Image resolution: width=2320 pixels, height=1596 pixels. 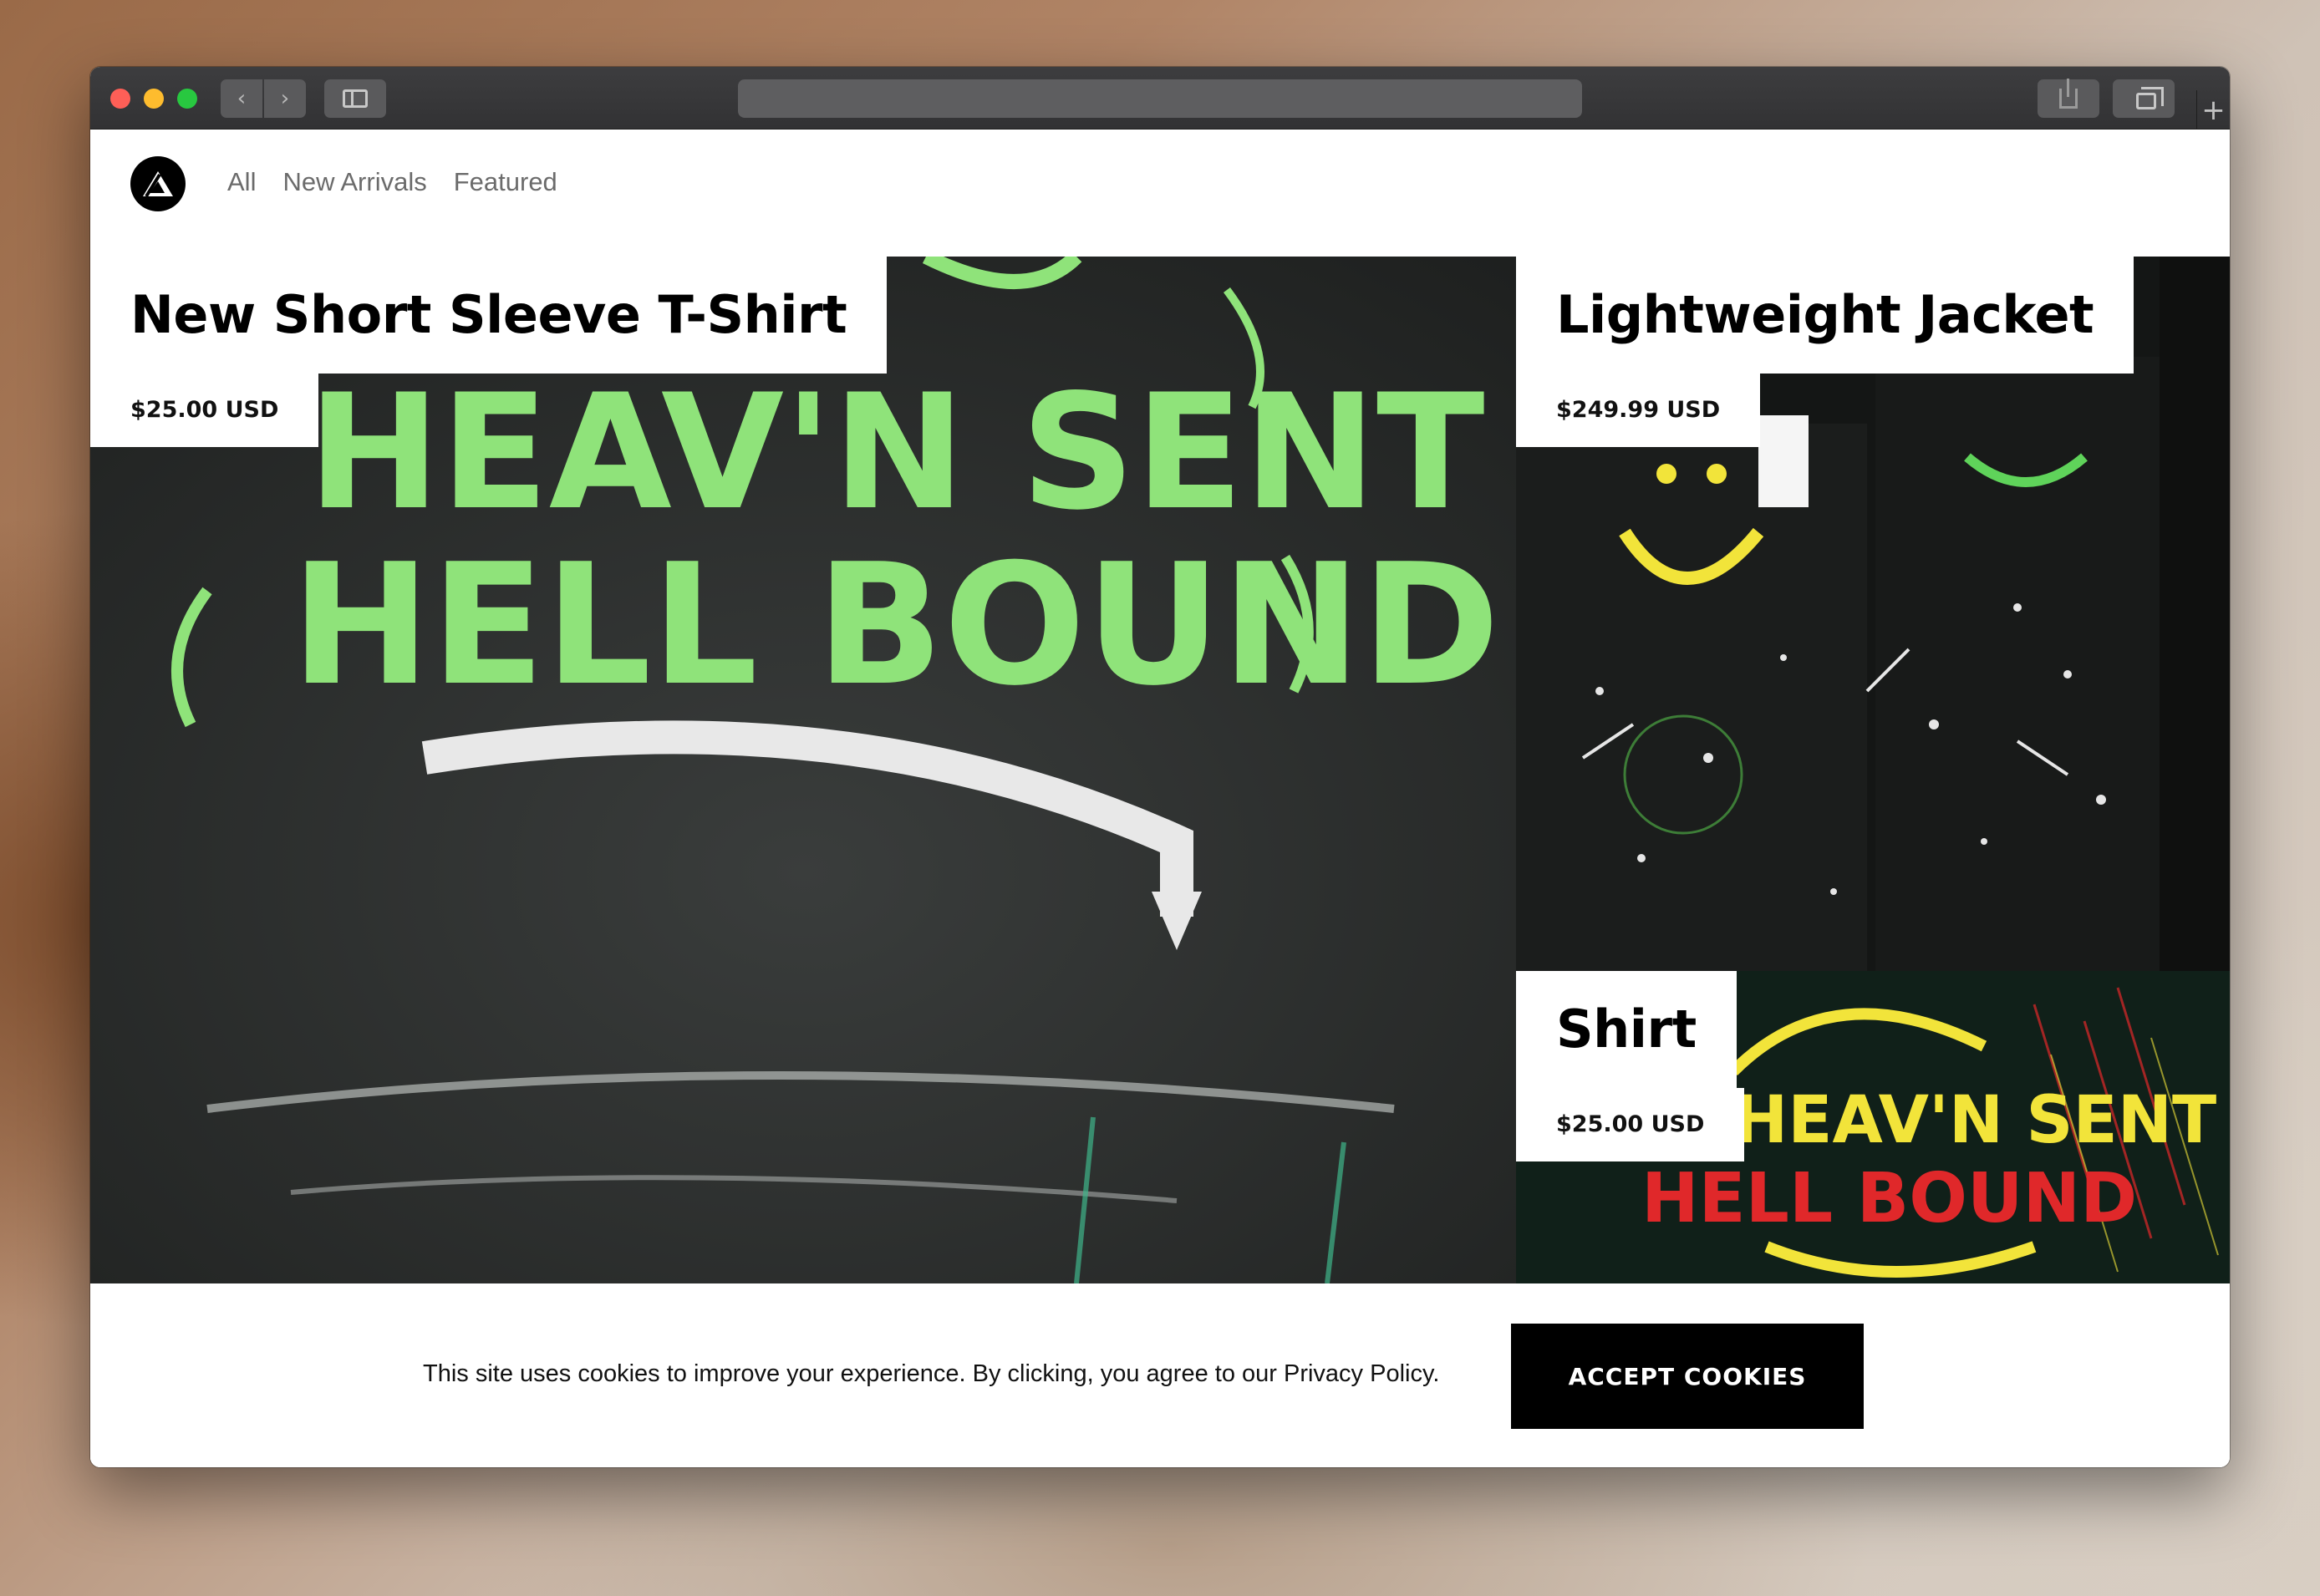 I want to click on triangle-logo-icon, so click(x=158, y=184).